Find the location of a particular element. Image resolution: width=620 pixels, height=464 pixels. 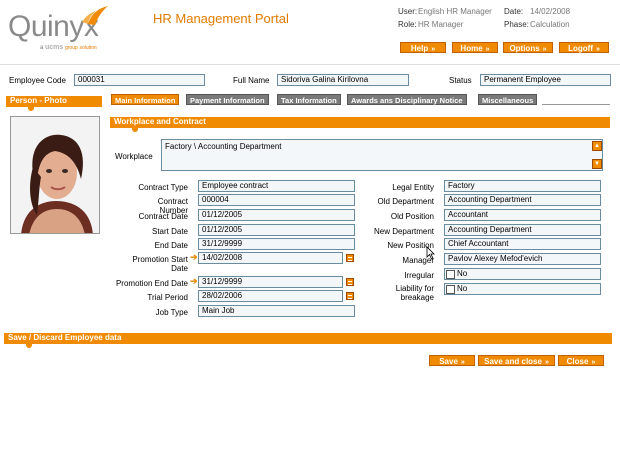

full-name-field: Sidoriva Galina Kirilovna is located at coordinates (343, 80).